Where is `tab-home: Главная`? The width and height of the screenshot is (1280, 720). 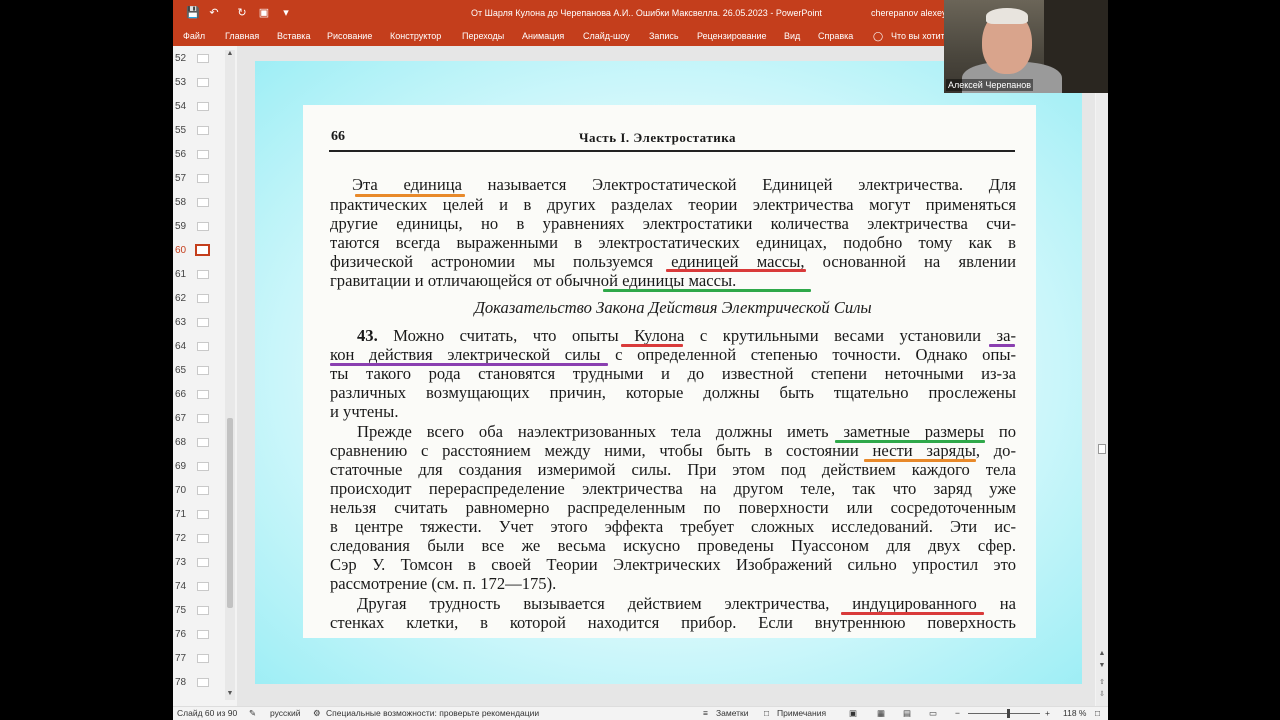 tab-home: Главная is located at coordinates (242, 36).